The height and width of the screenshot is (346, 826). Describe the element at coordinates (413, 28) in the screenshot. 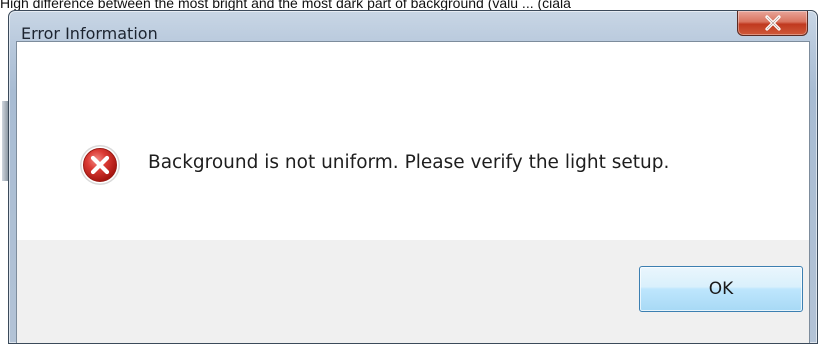

I see `title-bar: Error Information` at that location.